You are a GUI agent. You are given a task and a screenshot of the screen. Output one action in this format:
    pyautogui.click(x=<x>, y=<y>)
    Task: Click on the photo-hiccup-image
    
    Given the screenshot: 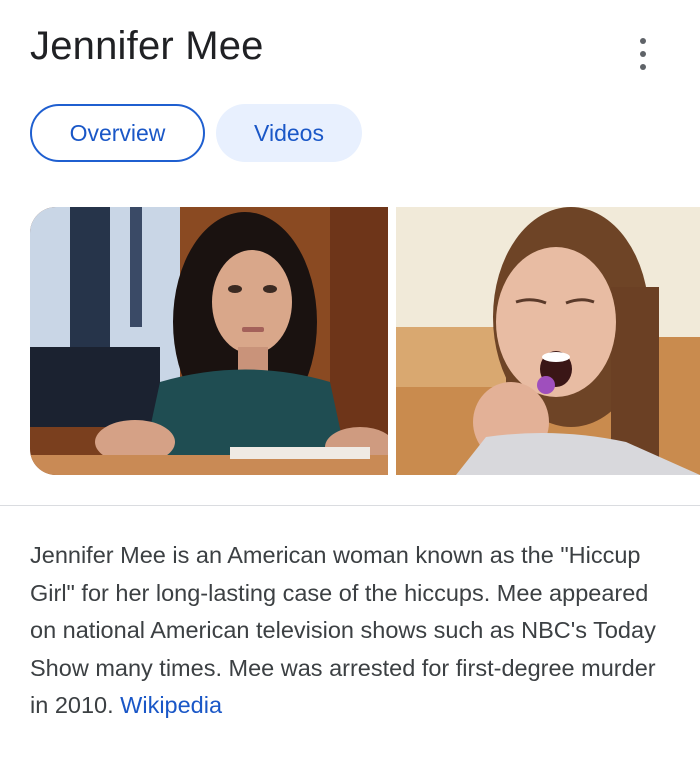 What is the action you would take?
    pyautogui.click(x=548, y=341)
    